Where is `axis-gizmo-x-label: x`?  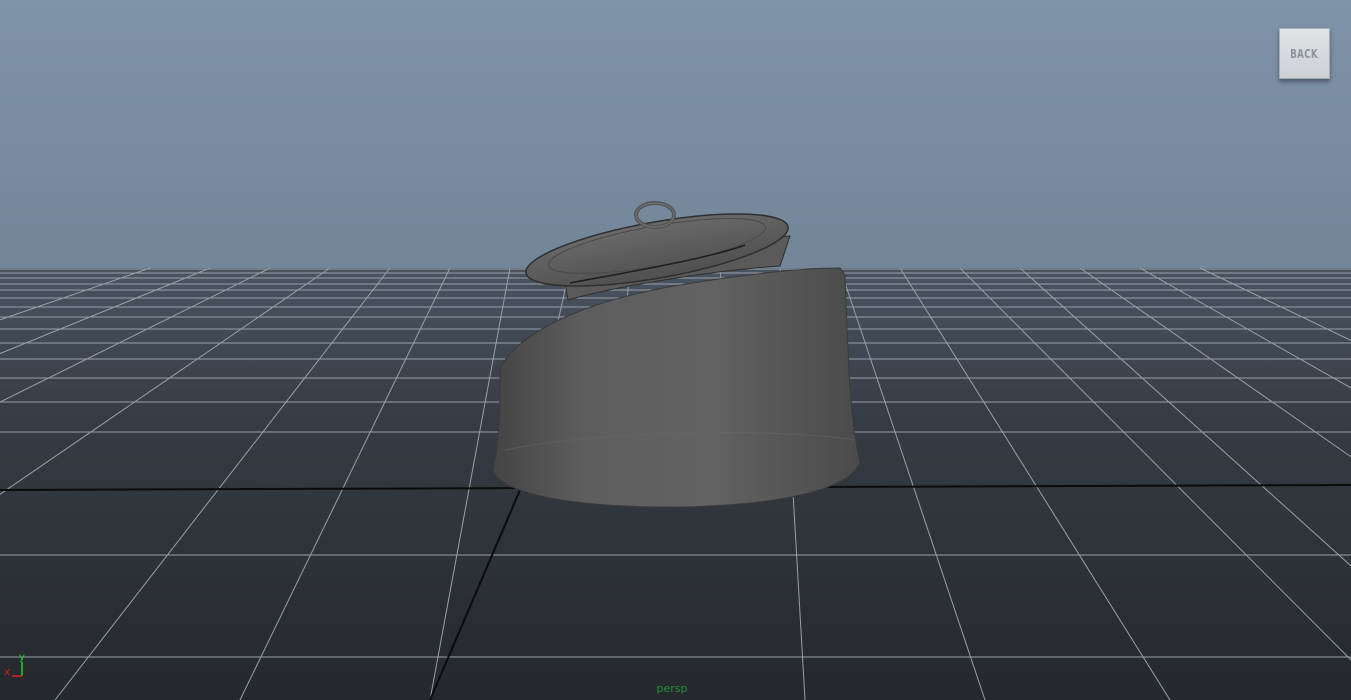 axis-gizmo-x-label: x is located at coordinates (7, 672).